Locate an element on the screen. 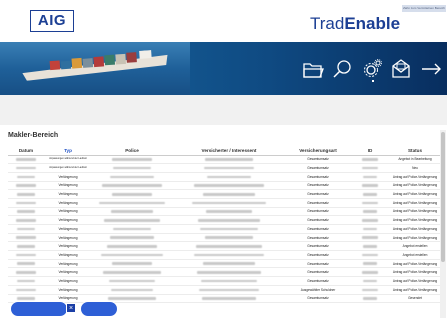 The height and width of the screenshot is (320, 447). search-icon is located at coordinates (343, 69).